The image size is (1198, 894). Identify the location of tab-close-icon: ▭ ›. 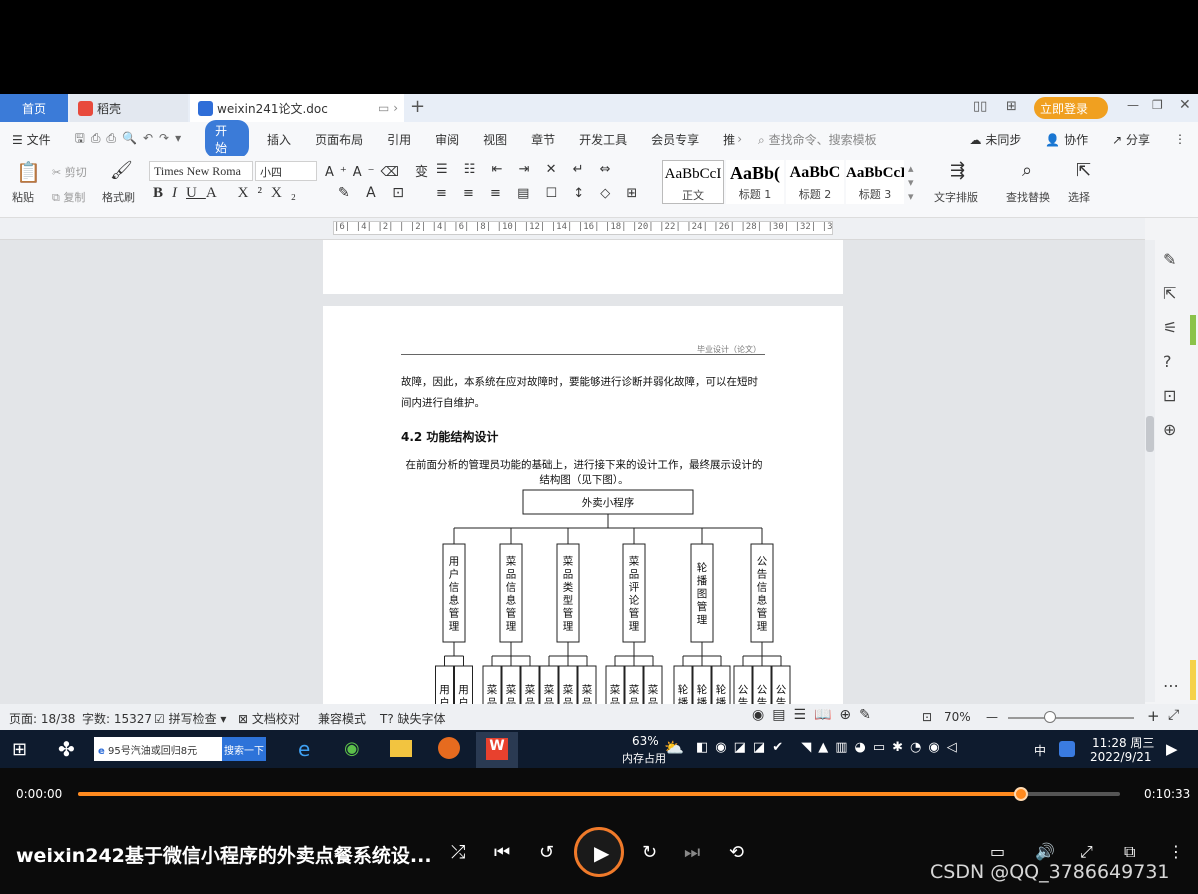
(388, 108).